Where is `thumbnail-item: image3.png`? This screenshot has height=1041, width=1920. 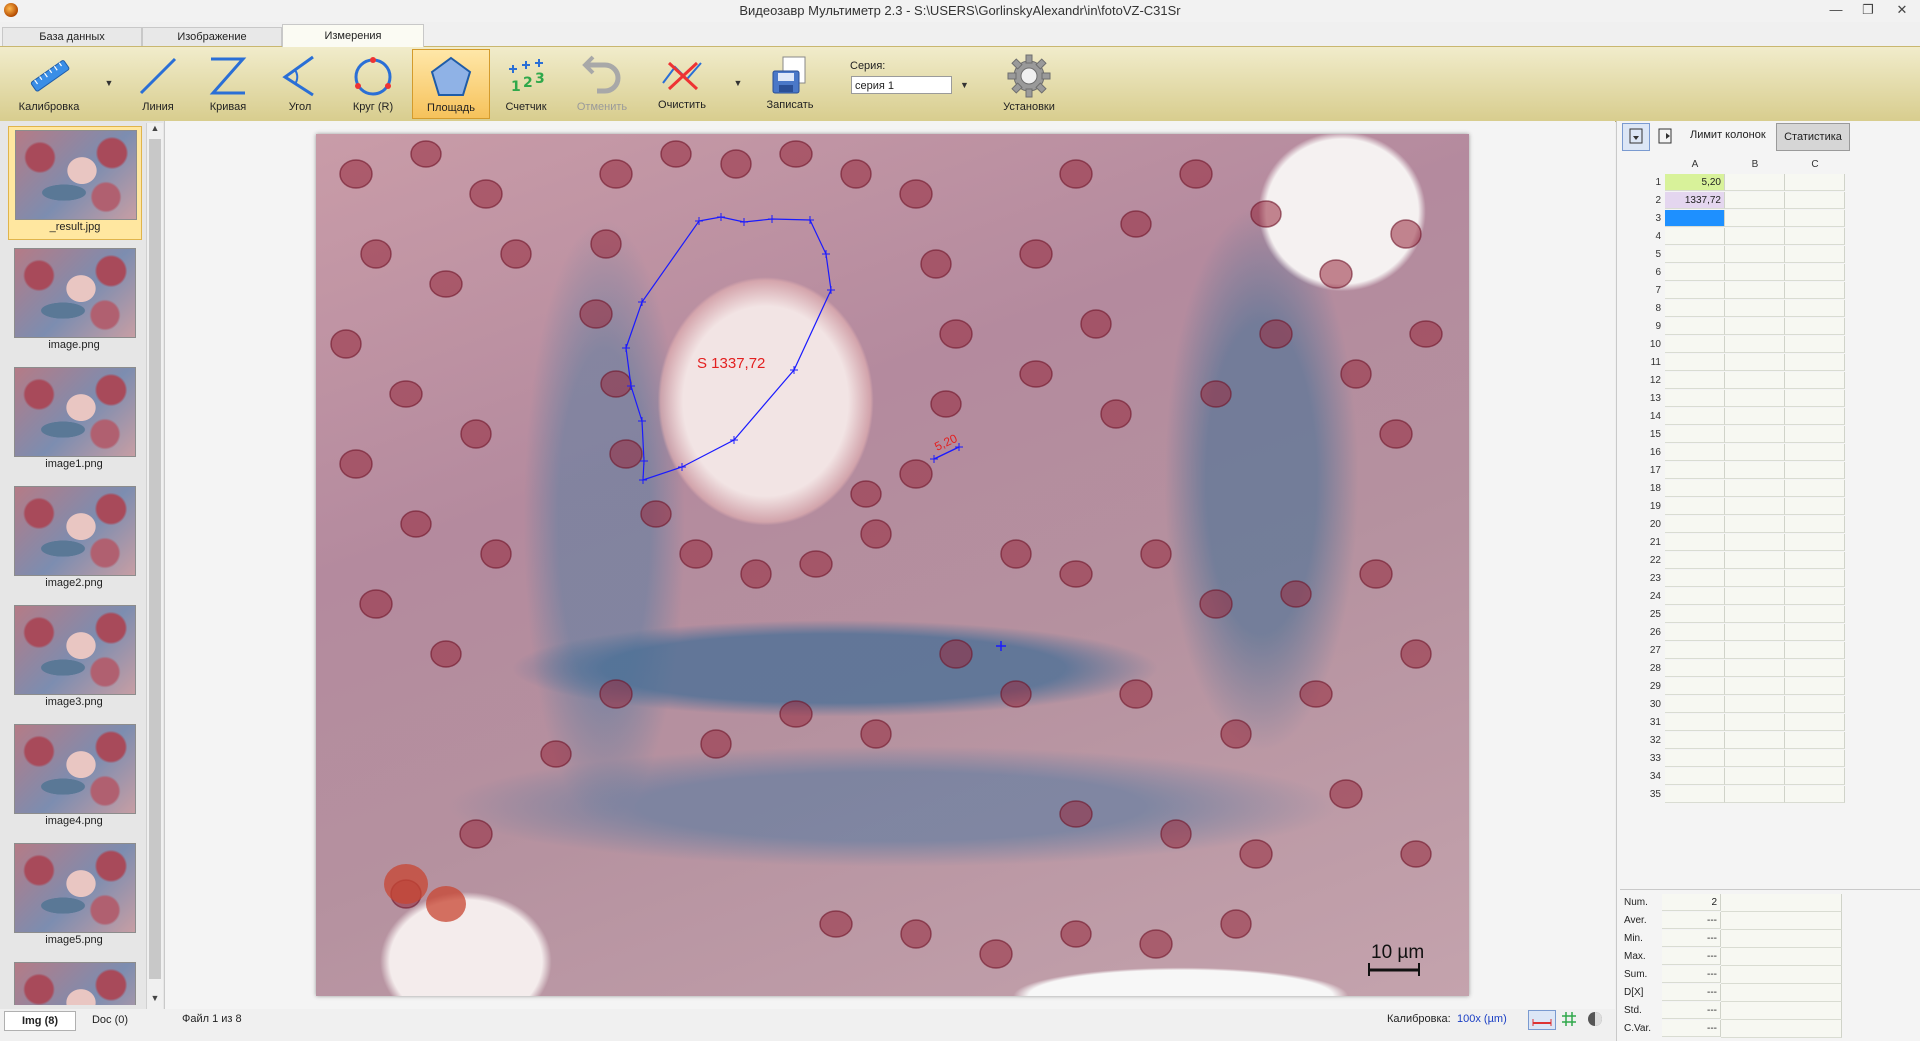 thumbnail-item: image3.png is located at coordinates (74, 658).